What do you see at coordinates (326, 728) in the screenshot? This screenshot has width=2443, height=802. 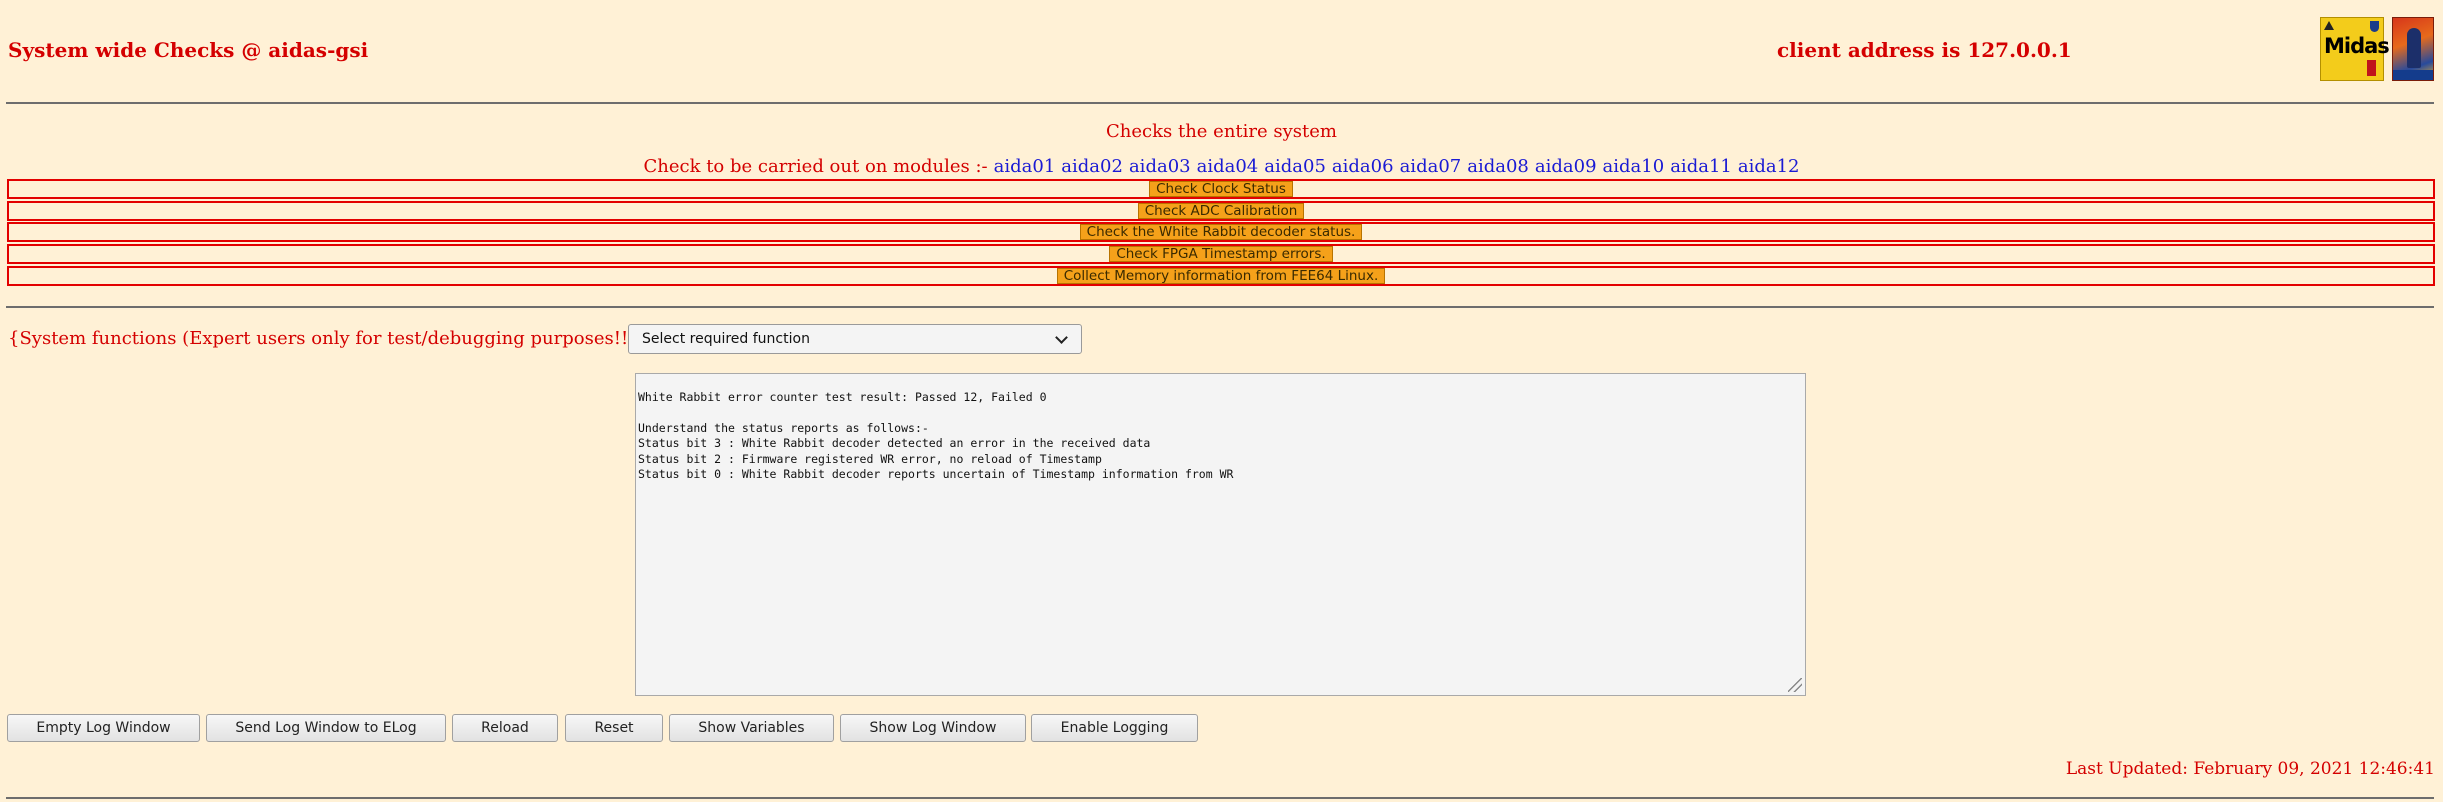 I see `send-log-to-elog-button: Send Log Window to ELog` at bounding box center [326, 728].